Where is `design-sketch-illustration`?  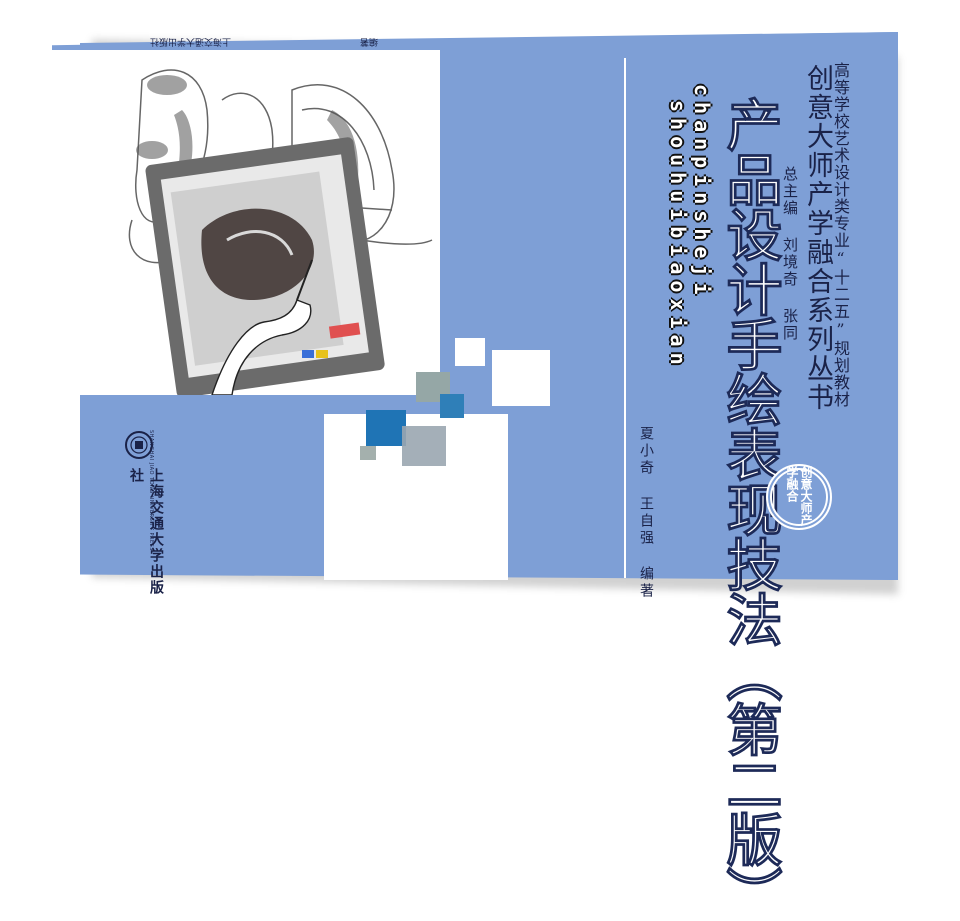 design-sketch-illustration is located at coordinates (280, 232).